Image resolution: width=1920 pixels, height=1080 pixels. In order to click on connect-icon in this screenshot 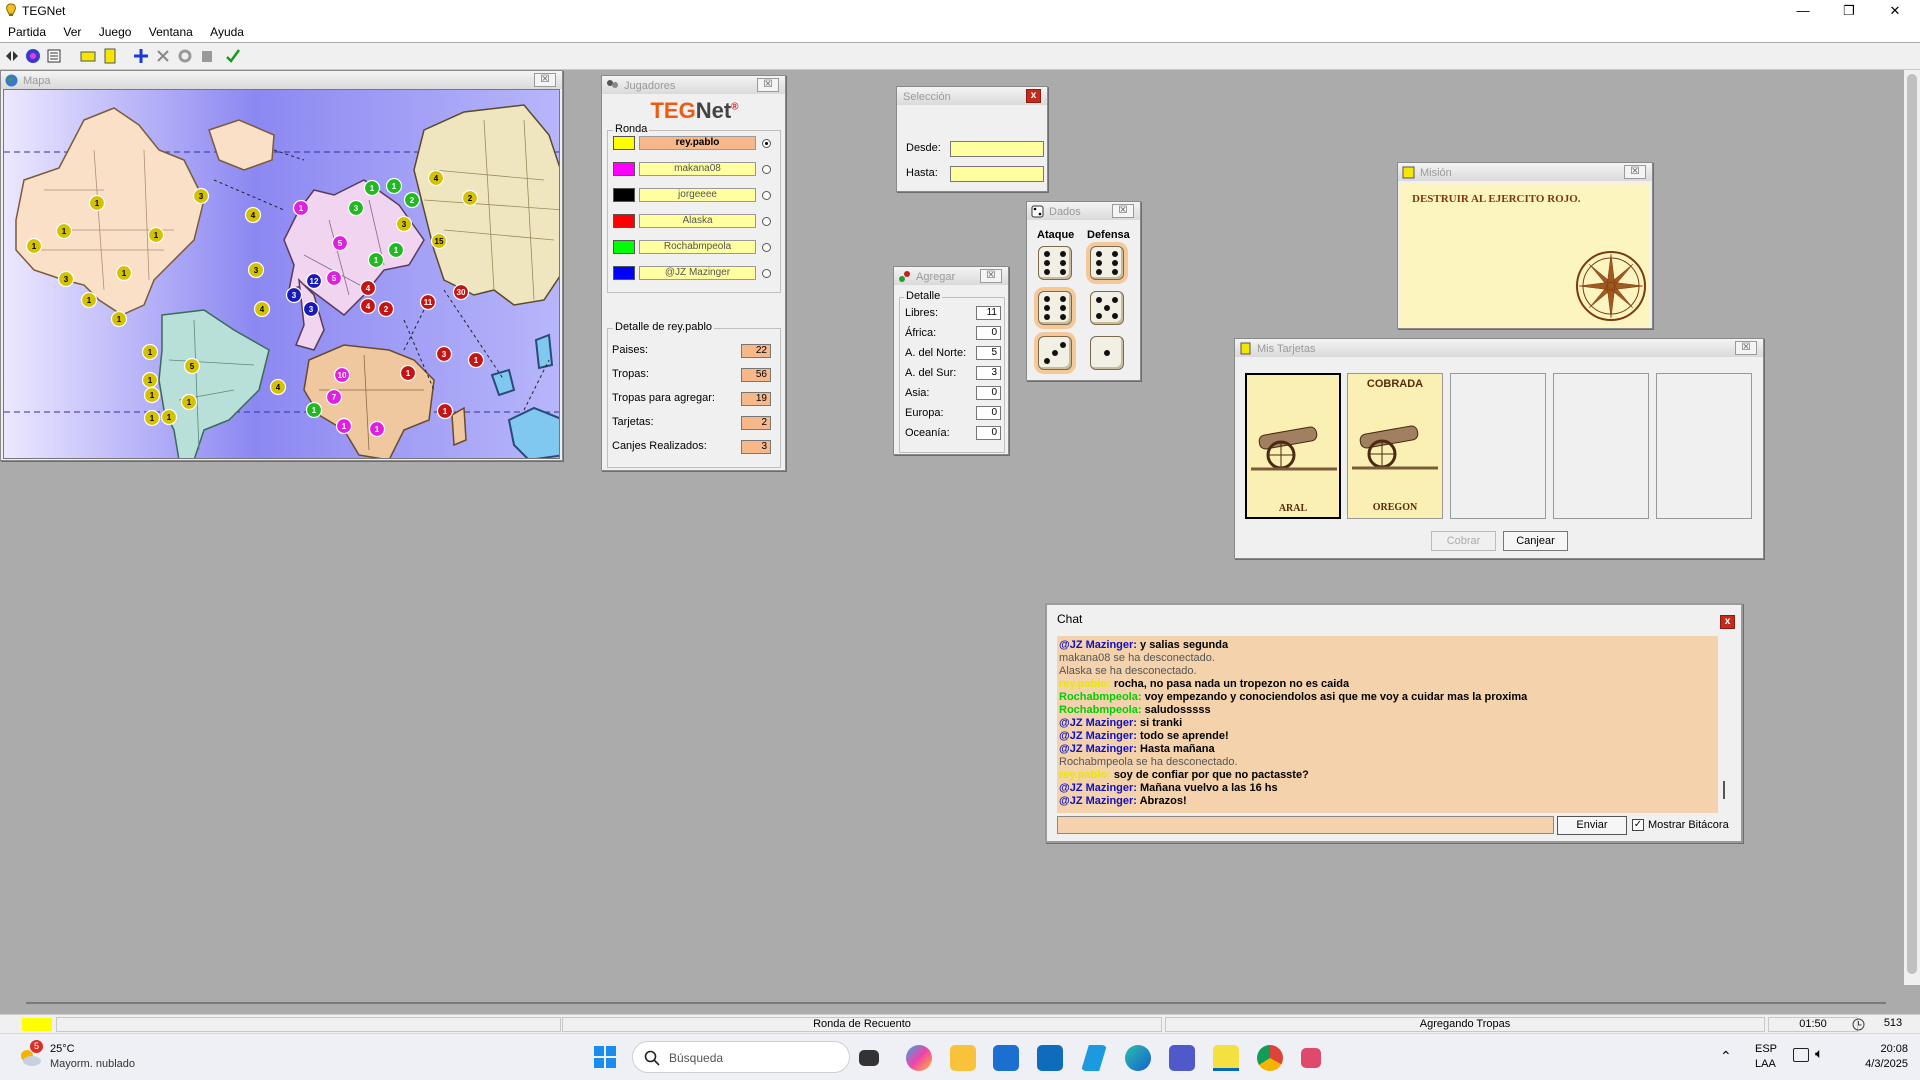, I will do `click(12, 56)`.